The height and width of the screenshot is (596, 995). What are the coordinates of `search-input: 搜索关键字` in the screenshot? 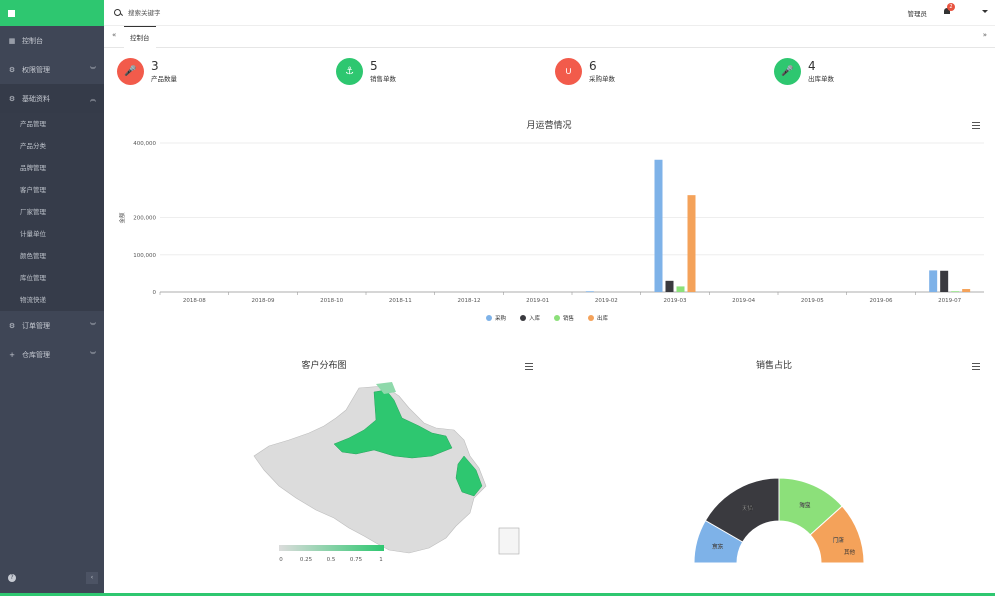 It's located at (144, 12).